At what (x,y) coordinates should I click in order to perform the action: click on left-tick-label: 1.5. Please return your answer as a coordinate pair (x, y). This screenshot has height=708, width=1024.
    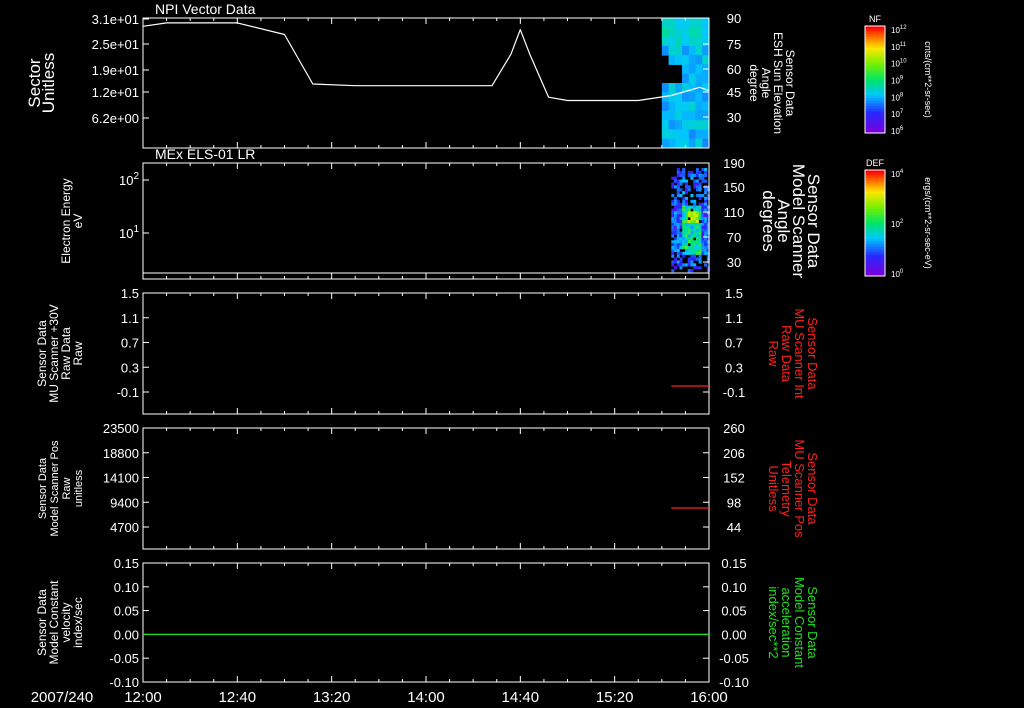
    Looking at the image, I should click on (130, 293).